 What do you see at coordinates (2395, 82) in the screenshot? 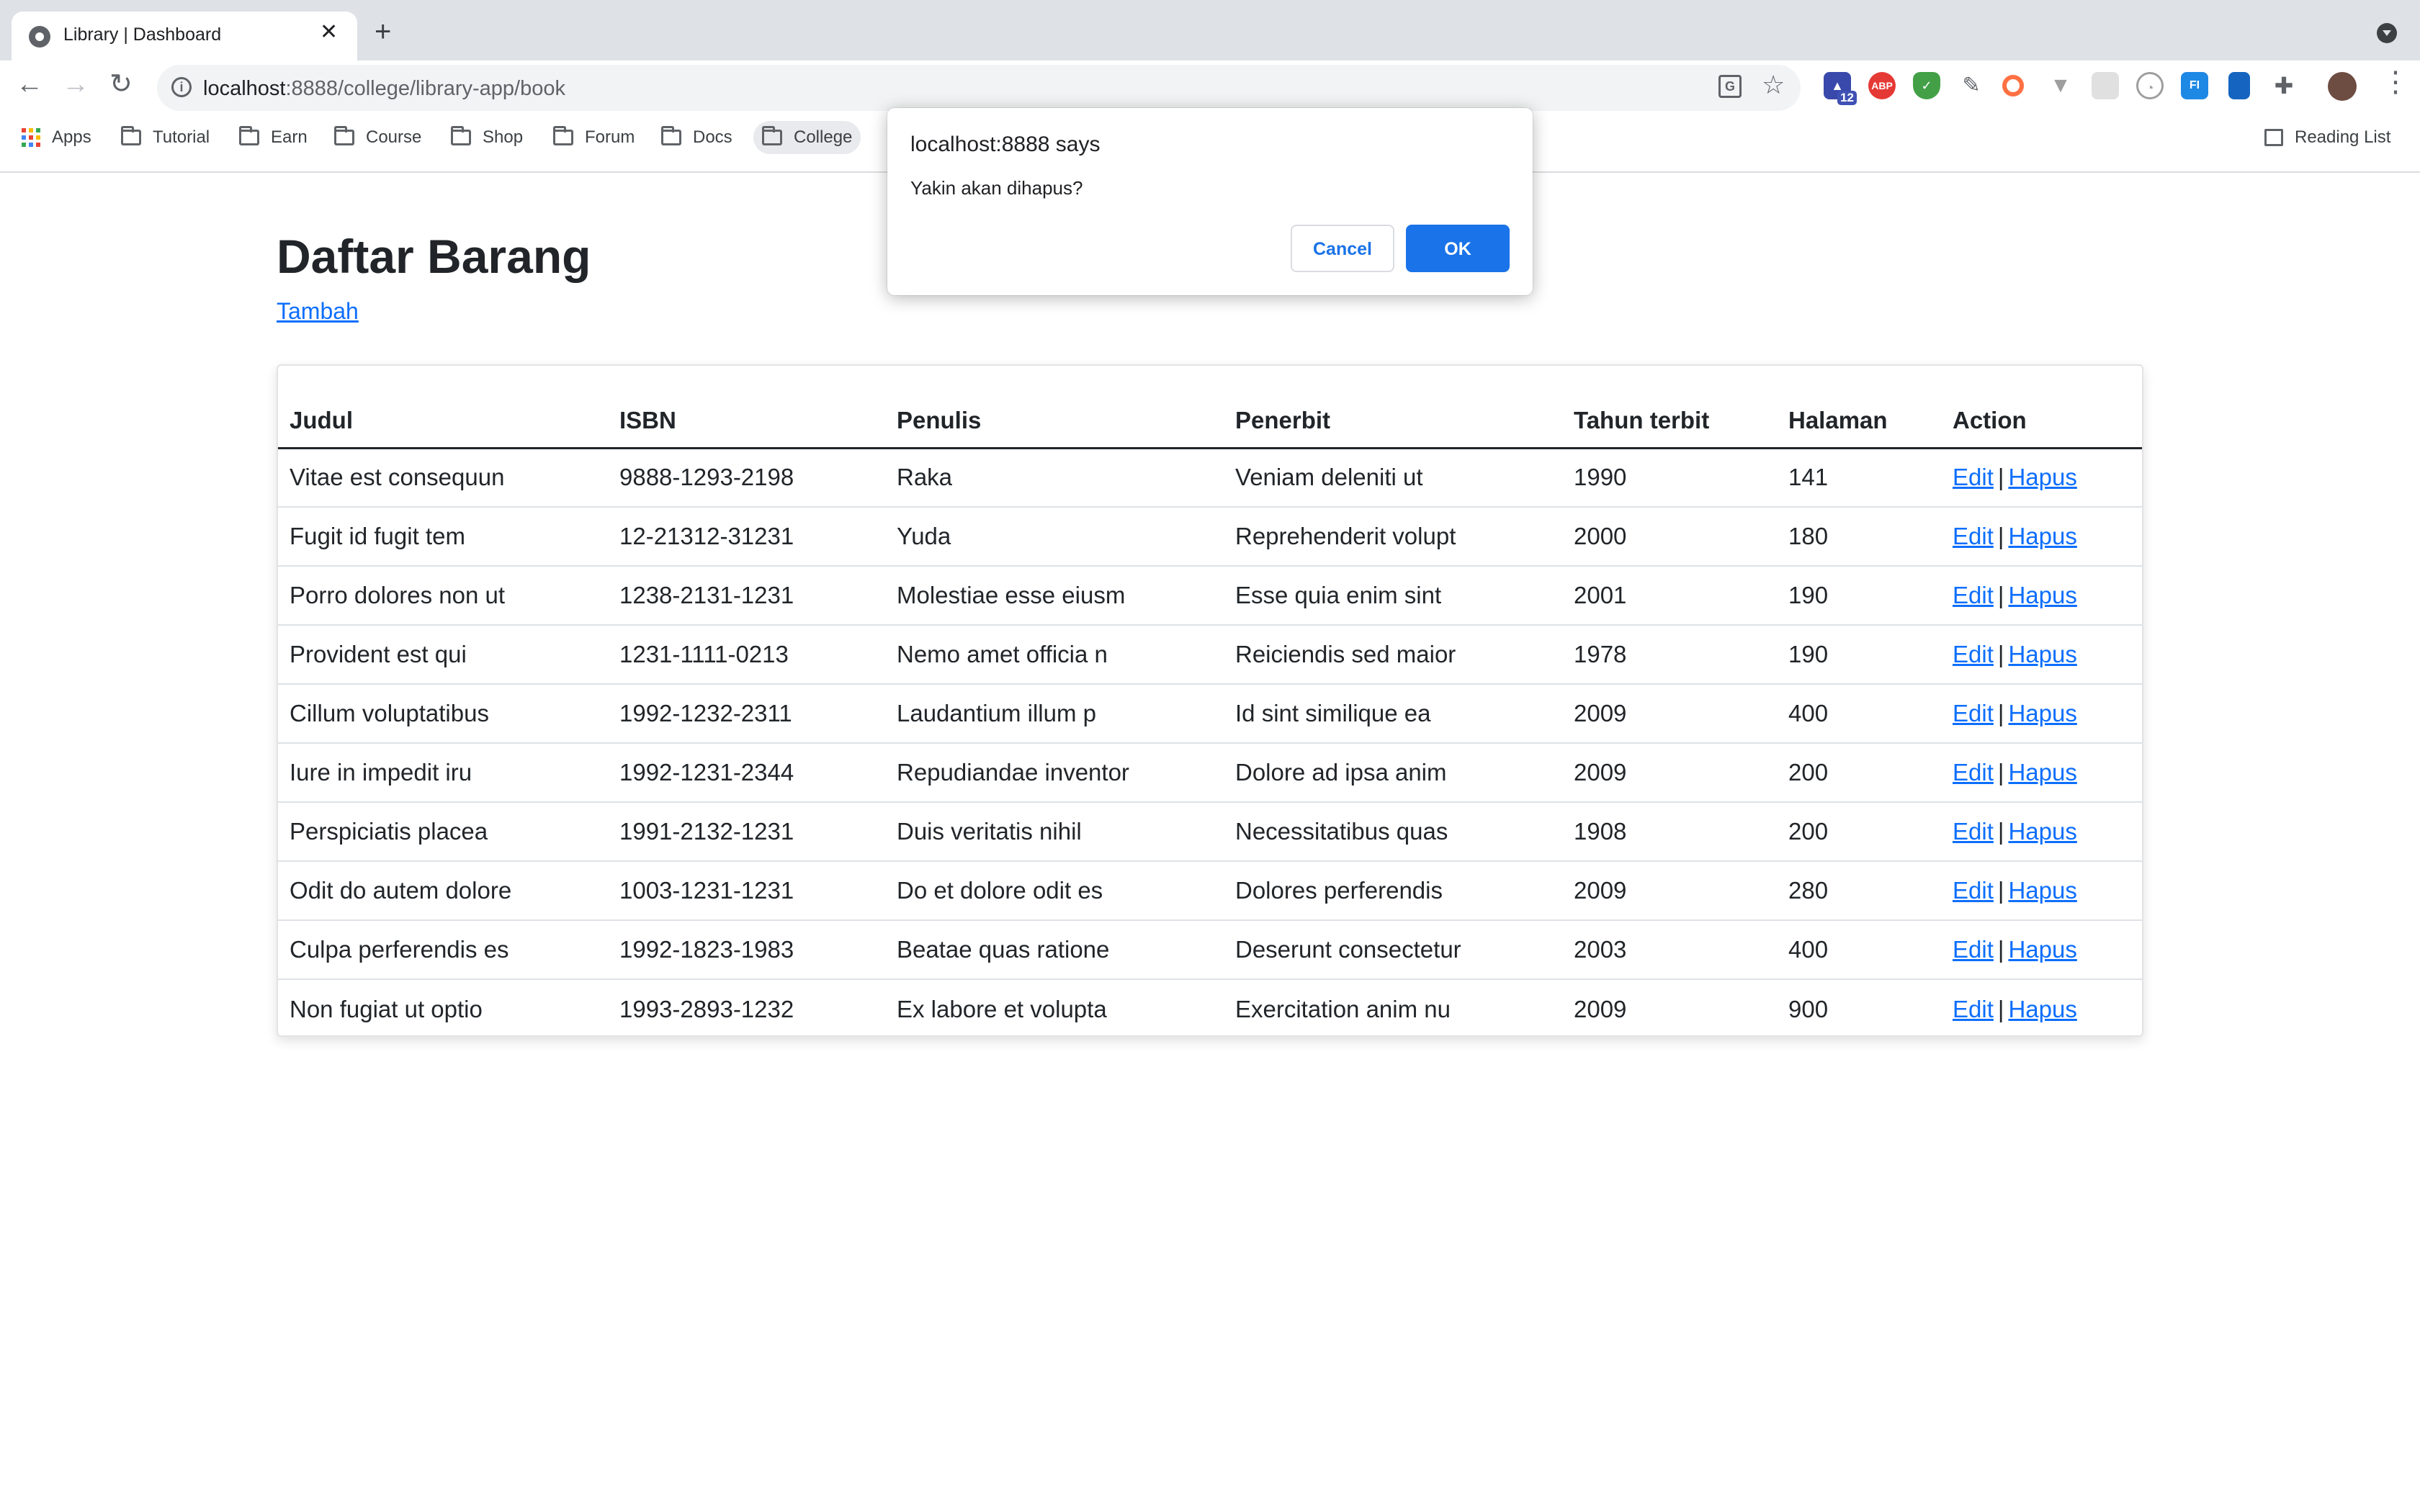
I see `menu-dots-icon: ⋮` at bounding box center [2395, 82].